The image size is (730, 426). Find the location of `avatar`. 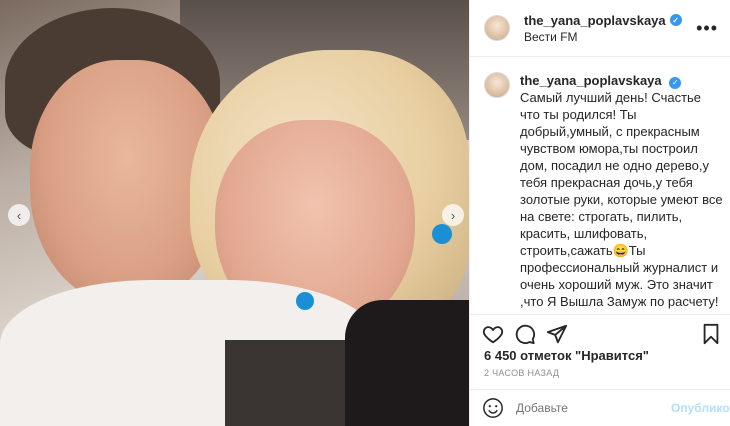

avatar is located at coordinates (497, 28).